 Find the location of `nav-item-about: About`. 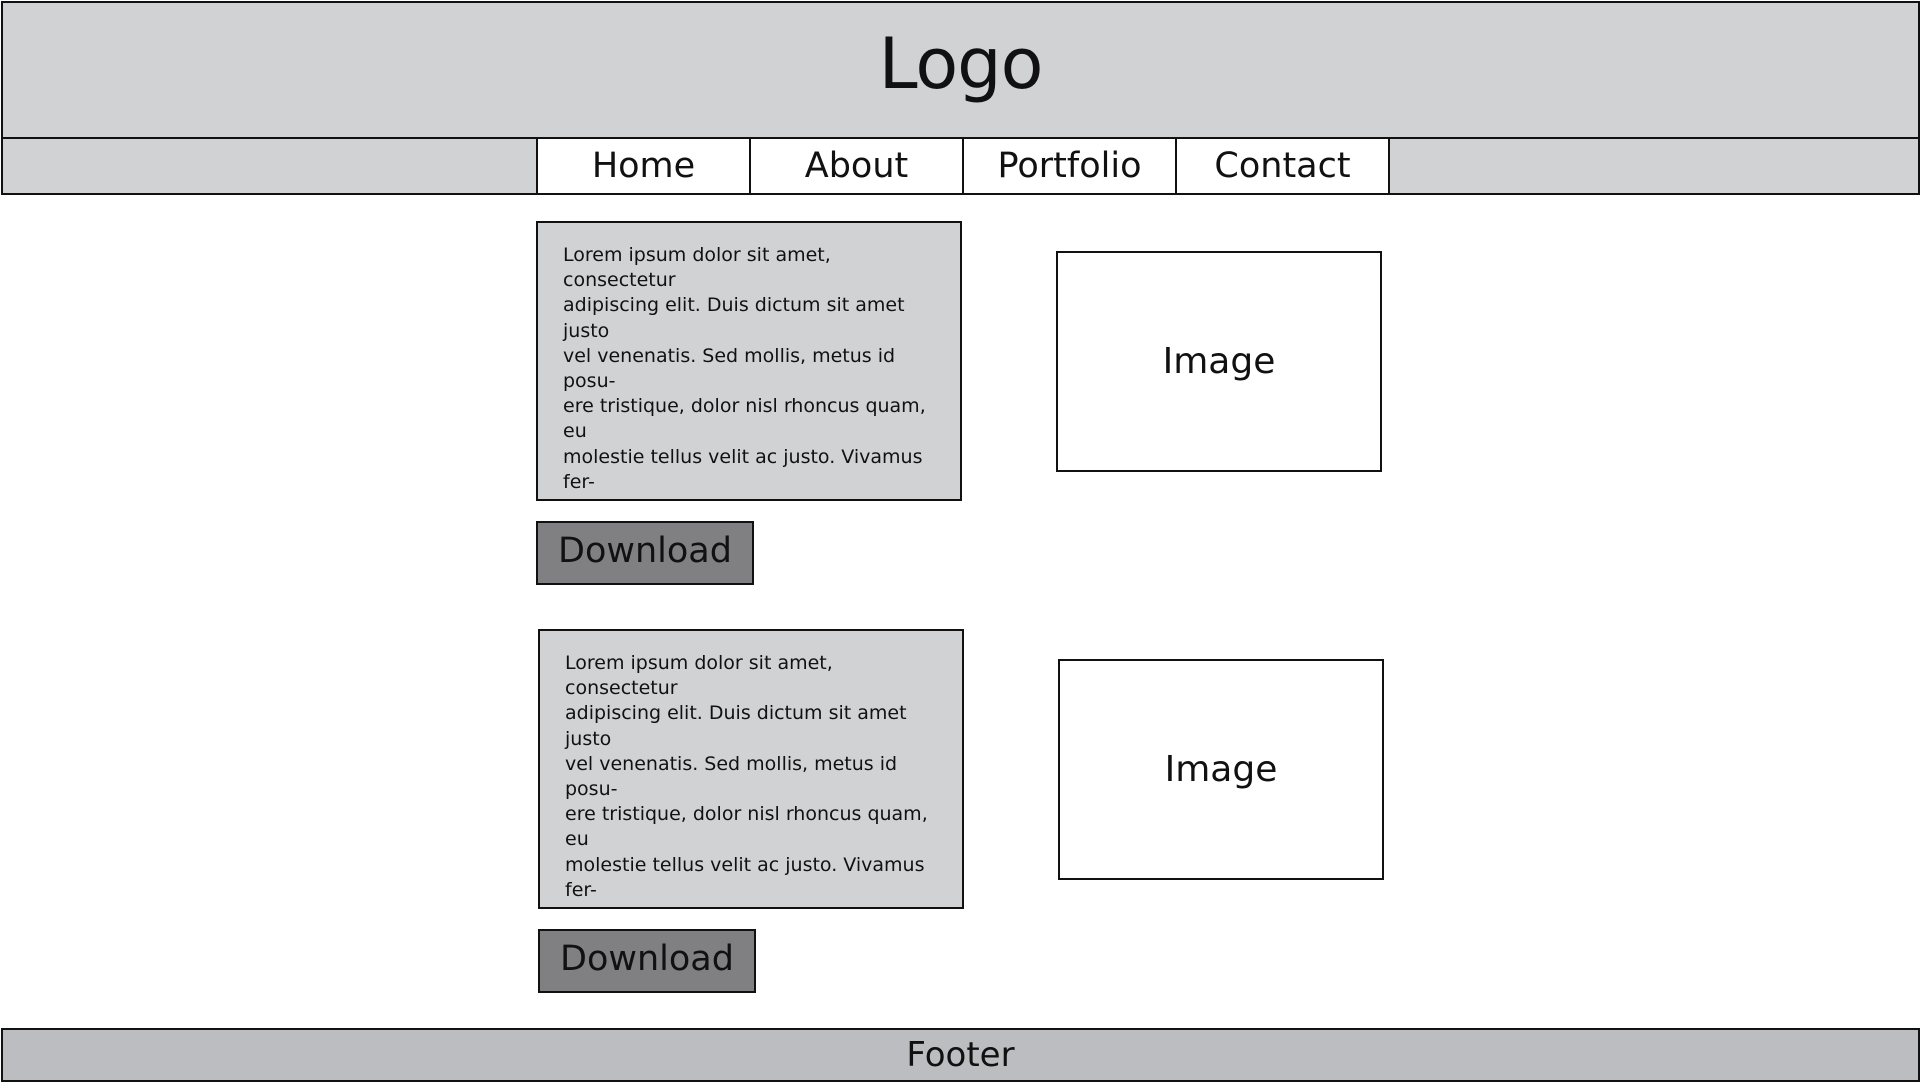

nav-item-about: About is located at coordinates (856, 167).